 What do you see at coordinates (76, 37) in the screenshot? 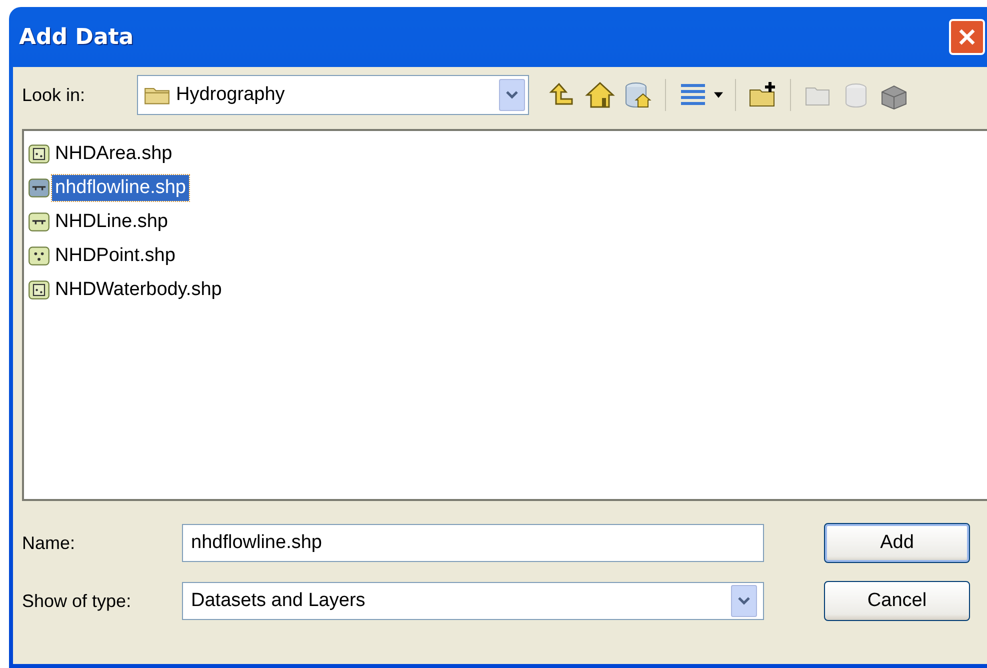
I see `window-title: Add Data` at bounding box center [76, 37].